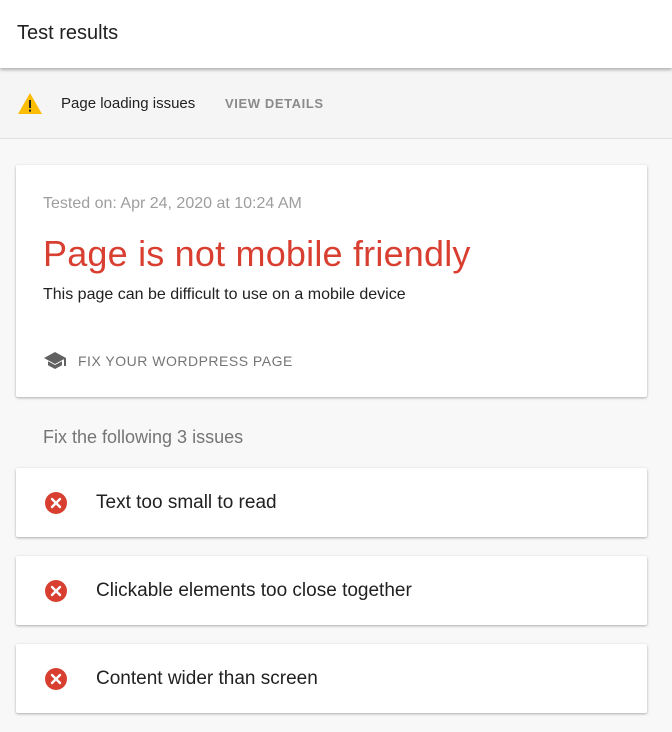 This screenshot has height=732, width=672. Describe the element at coordinates (257, 253) in the screenshot. I see `result-headline: Page is not mobile friendly` at that location.